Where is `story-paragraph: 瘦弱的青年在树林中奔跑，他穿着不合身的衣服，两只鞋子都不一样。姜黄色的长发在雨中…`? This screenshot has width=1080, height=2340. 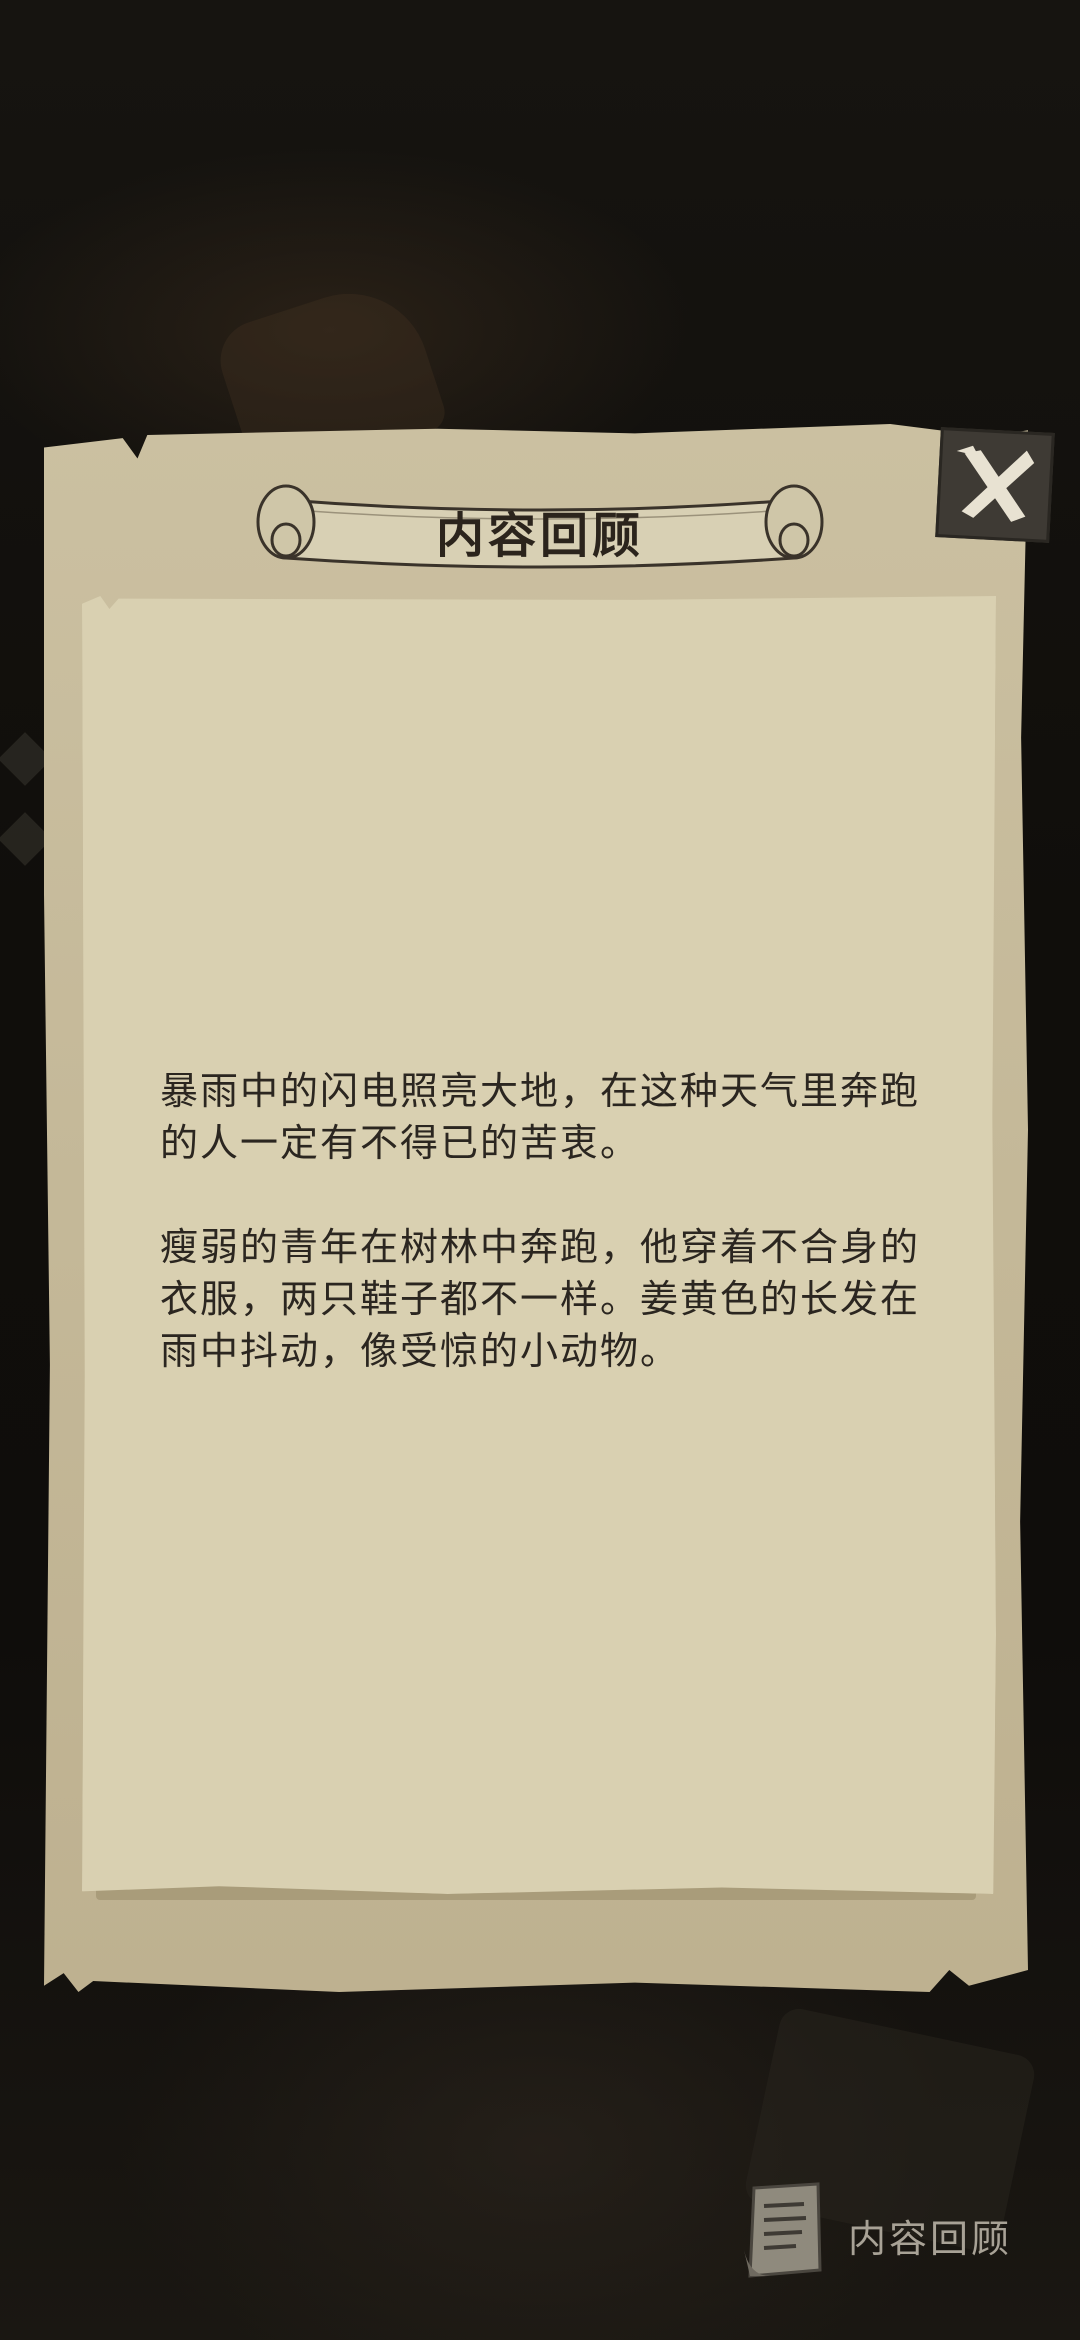
story-paragraph: 瘦弱的青年在树林中奔跑，他穿着不合身的衣服，两只鞋子都不一样。姜黄色的长发在雨中… is located at coordinates (540, 1299).